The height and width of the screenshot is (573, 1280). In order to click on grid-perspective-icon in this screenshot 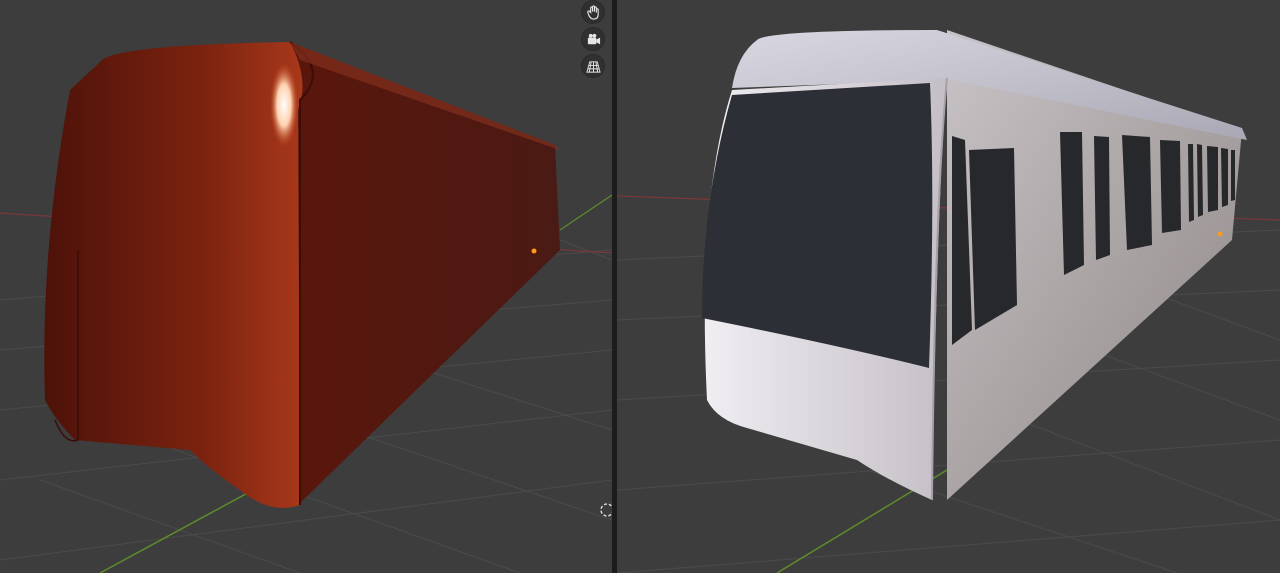, I will do `click(593, 66)`.